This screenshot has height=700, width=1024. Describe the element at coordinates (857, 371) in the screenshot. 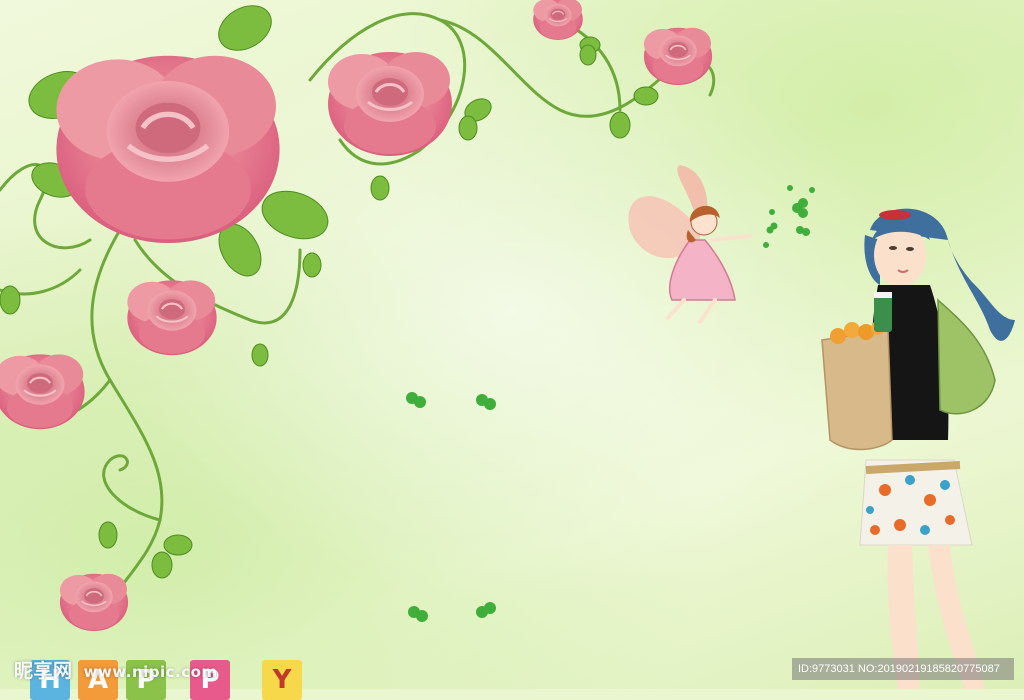

I see `grocery-bag` at that location.